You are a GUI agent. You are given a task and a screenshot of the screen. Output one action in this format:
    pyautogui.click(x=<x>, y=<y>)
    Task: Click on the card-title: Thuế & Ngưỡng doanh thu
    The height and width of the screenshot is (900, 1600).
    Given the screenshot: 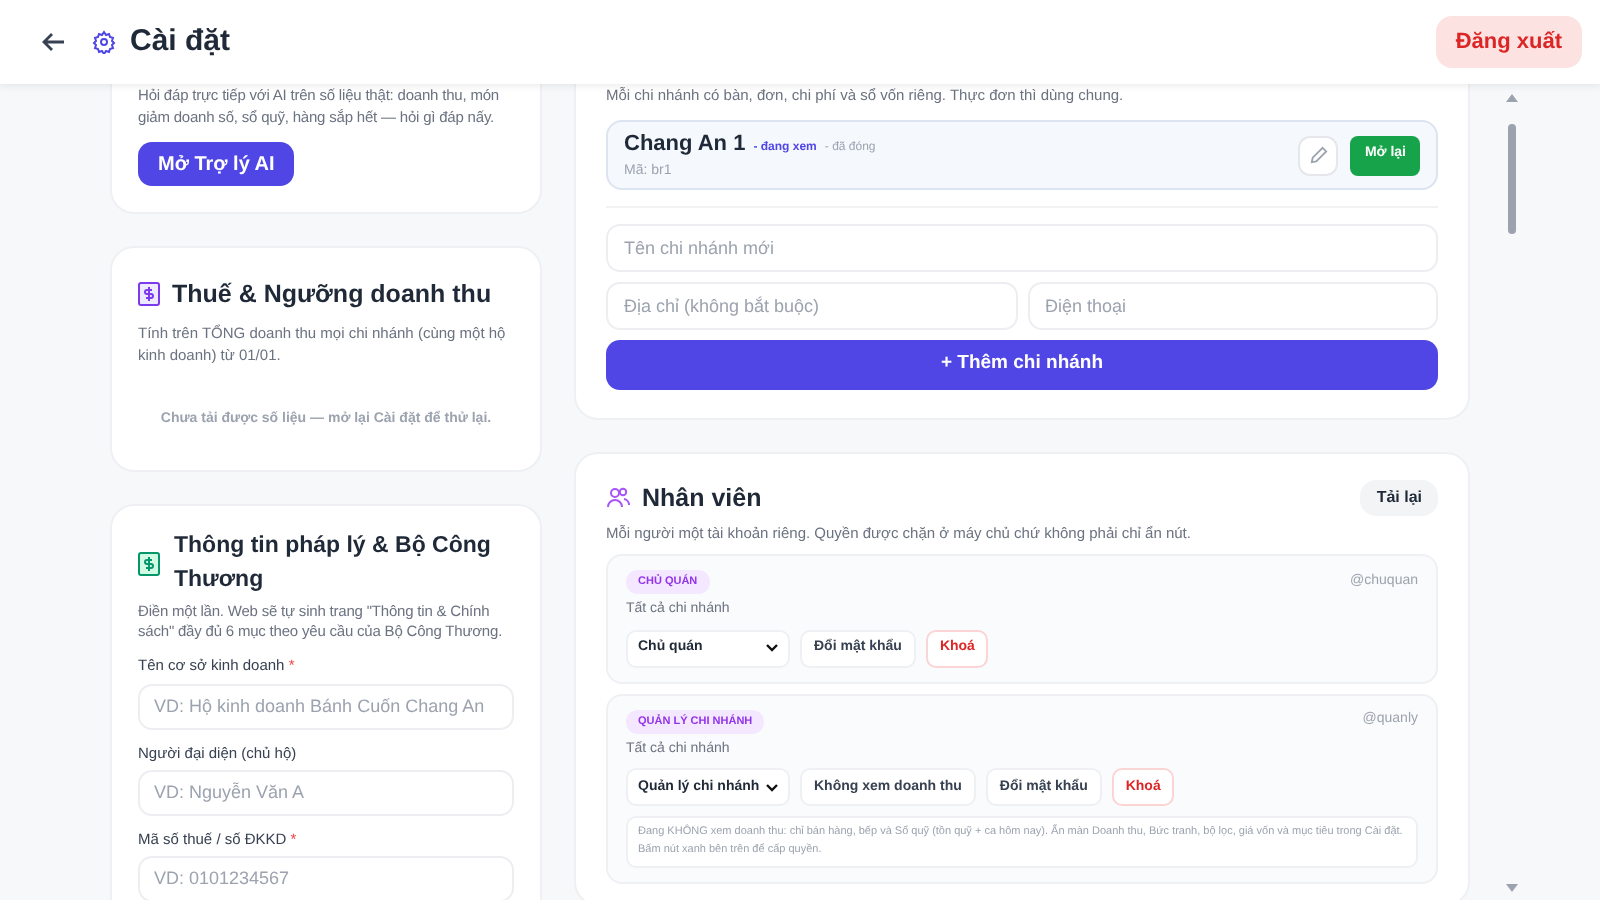 What is the action you would take?
    pyautogui.click(x=332, y=295)
    